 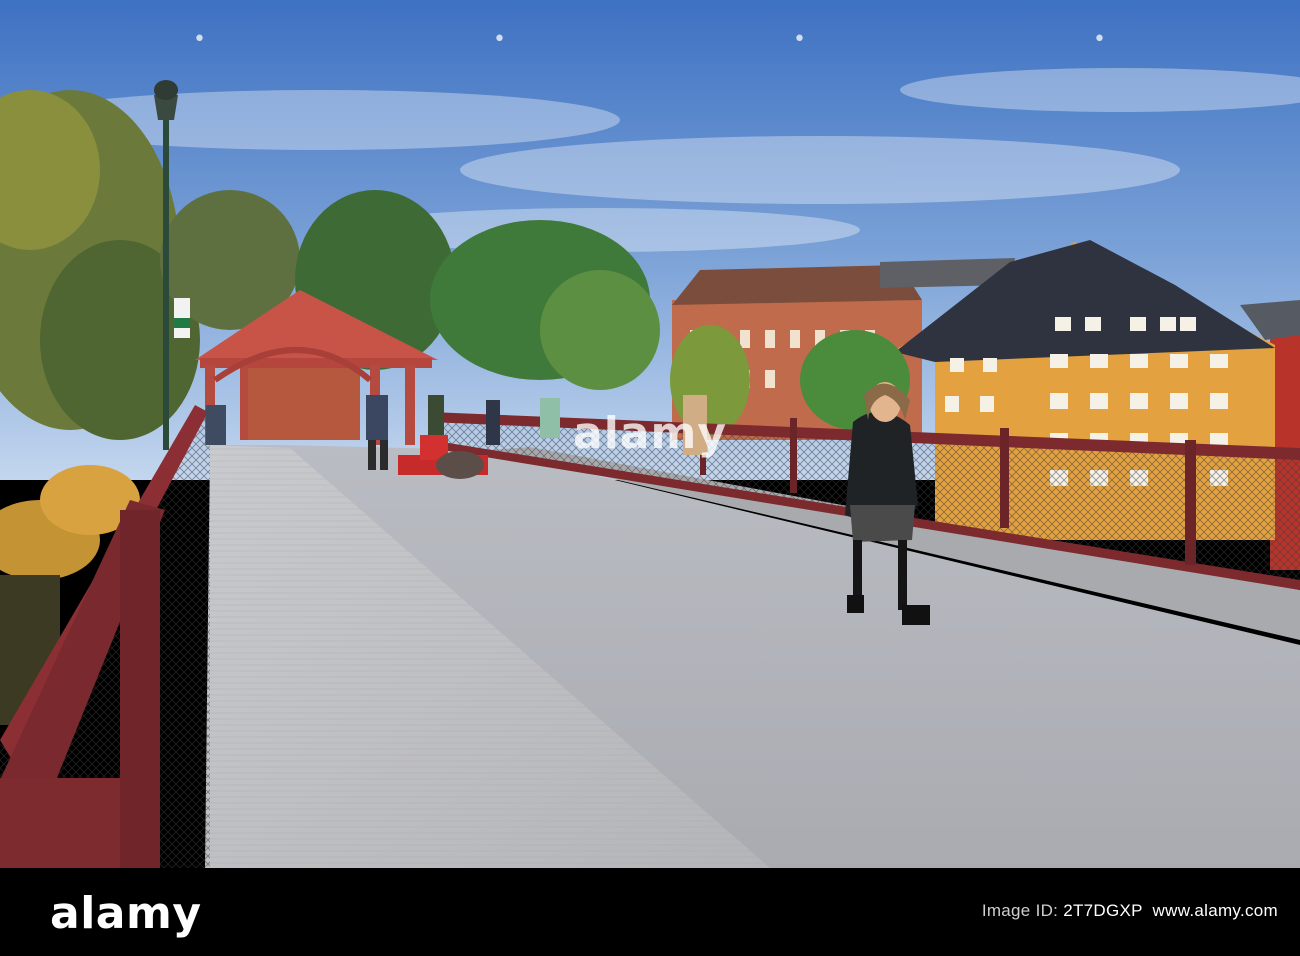 I want to click on stock-footer-bar: alamy Image ID: 2T7DGXP www.alamy.com, so click(x=650, y=912).